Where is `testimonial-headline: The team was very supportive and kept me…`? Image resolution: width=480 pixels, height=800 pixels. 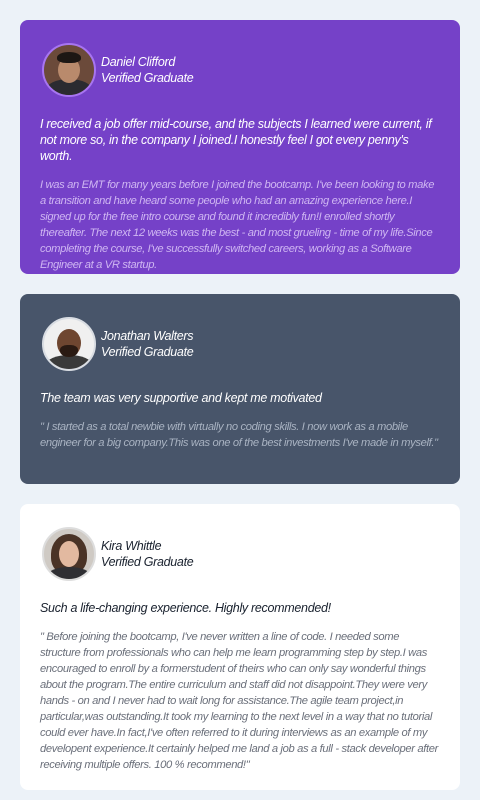
testimonial-headline: The team was very supportive and kept me… is located at coordinates (181, 398).